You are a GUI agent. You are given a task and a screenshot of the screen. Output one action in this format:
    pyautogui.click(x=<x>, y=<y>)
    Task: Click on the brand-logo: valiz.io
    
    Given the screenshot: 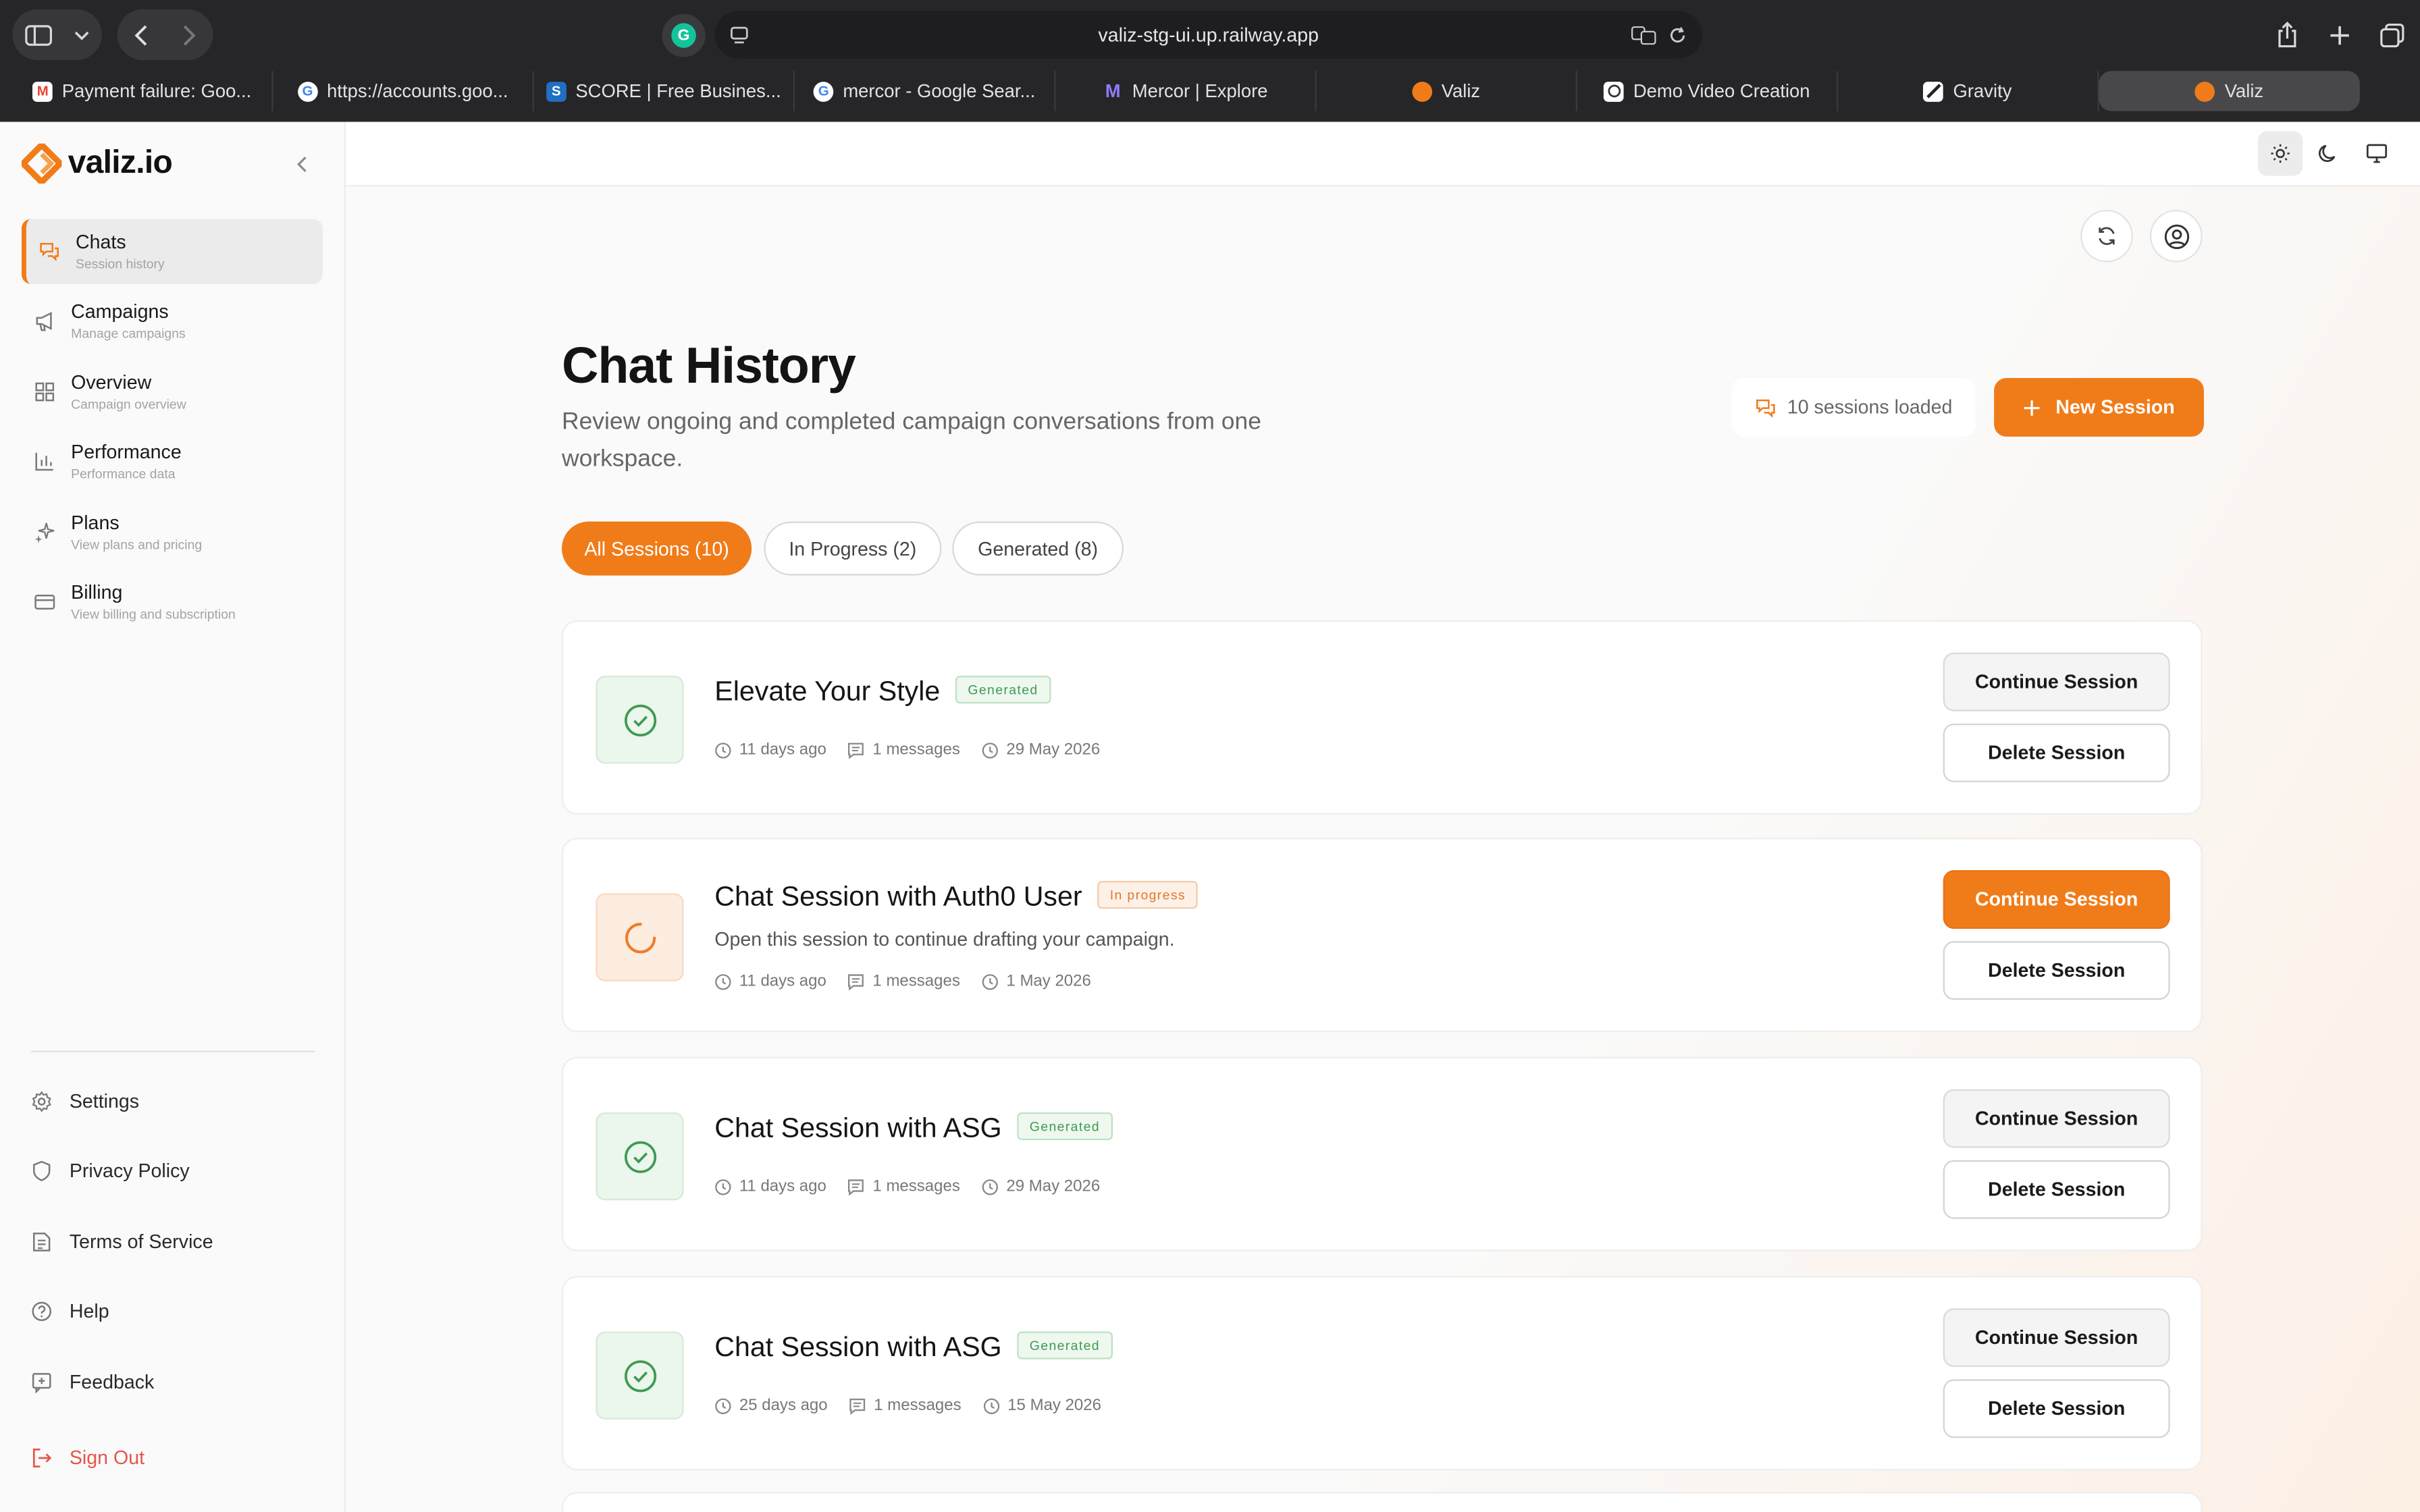 What is the action you would take?
    pyautogui.click(x=97, y=163)
    